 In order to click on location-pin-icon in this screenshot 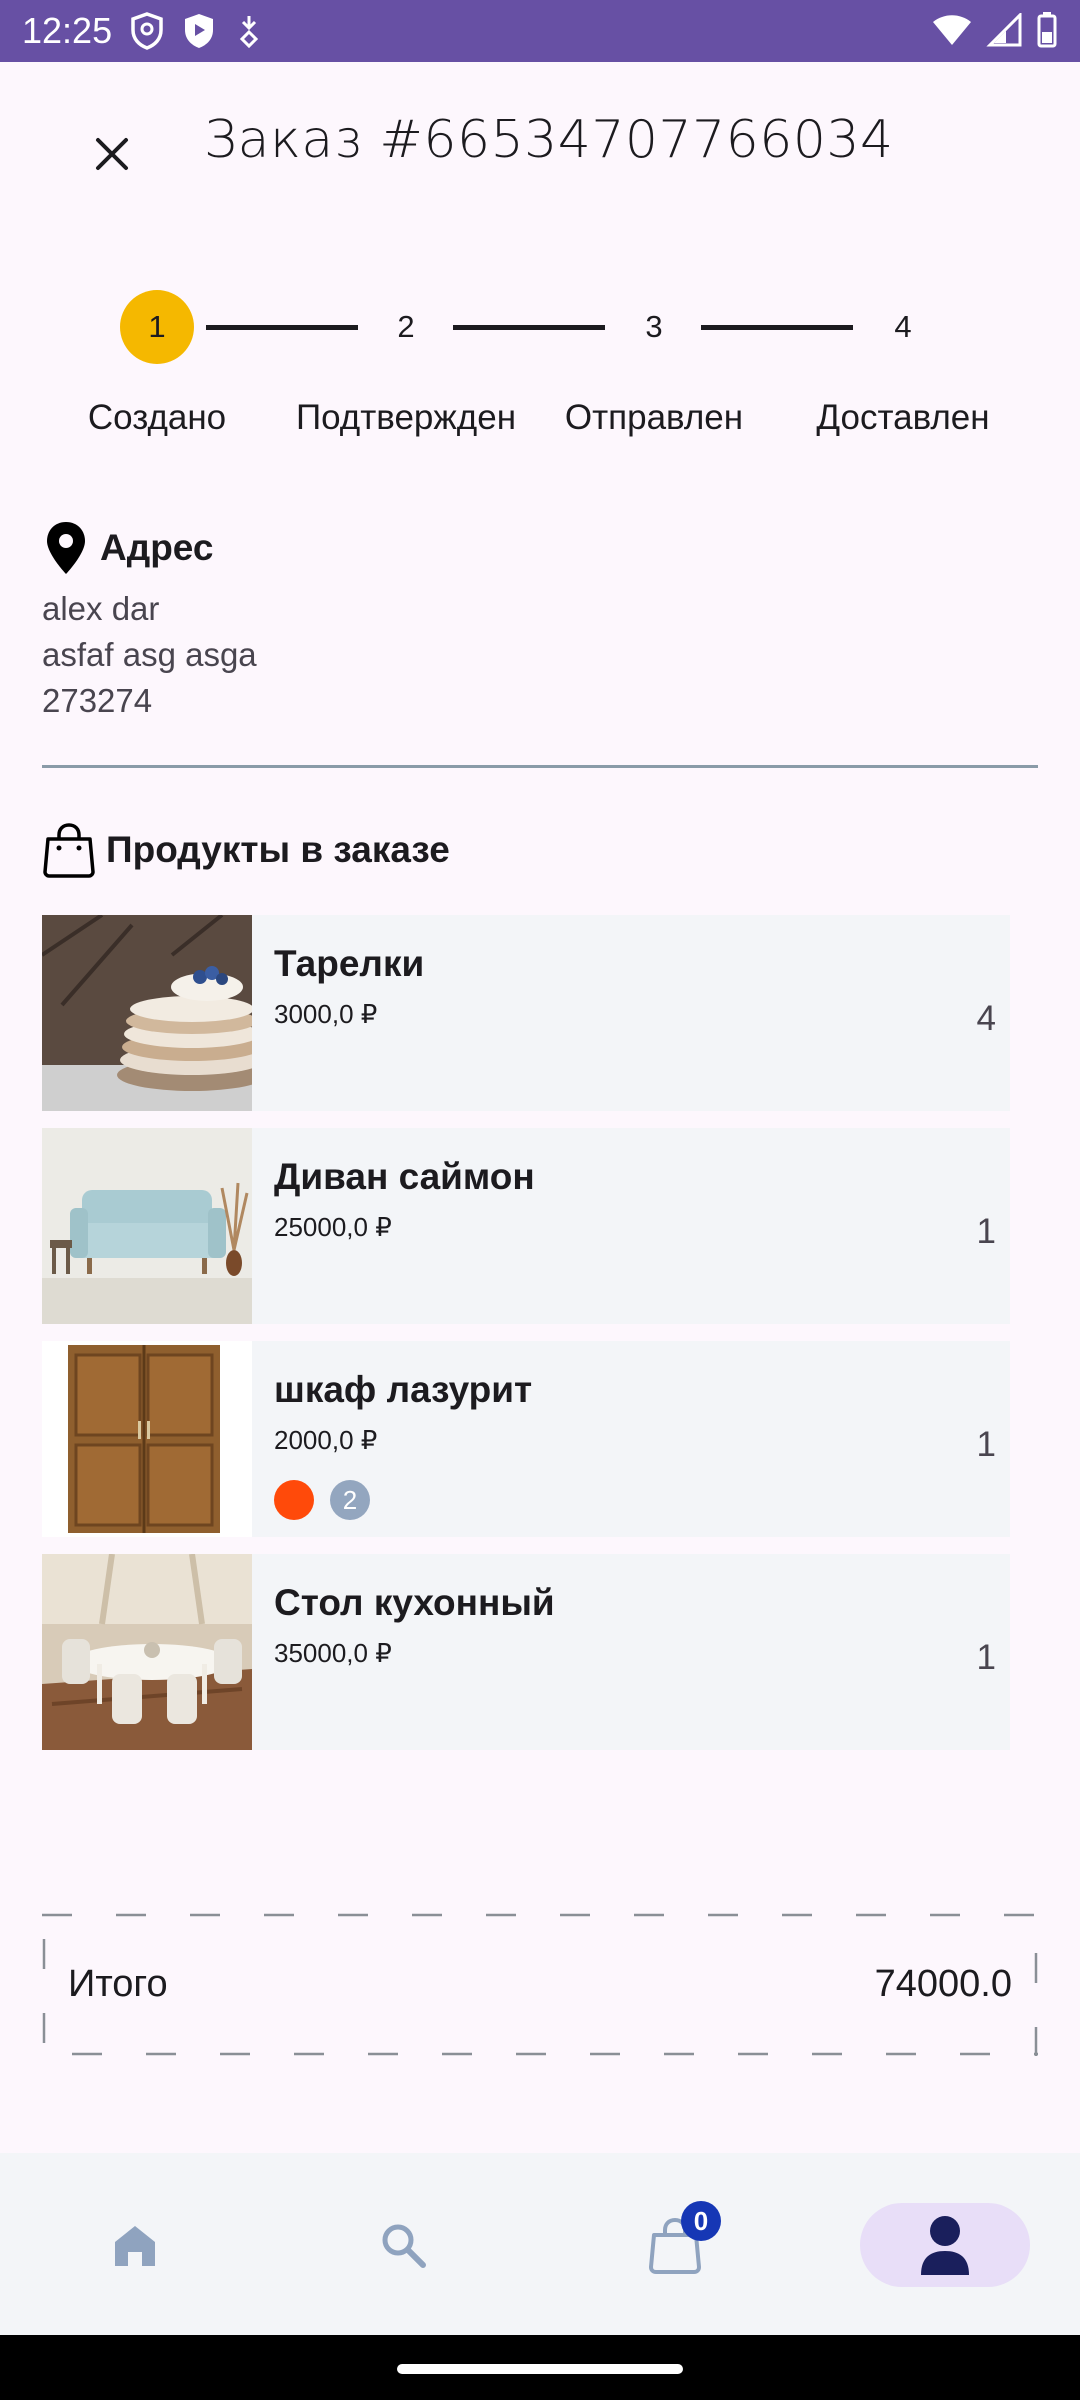, I will do `click(66, 548)`.